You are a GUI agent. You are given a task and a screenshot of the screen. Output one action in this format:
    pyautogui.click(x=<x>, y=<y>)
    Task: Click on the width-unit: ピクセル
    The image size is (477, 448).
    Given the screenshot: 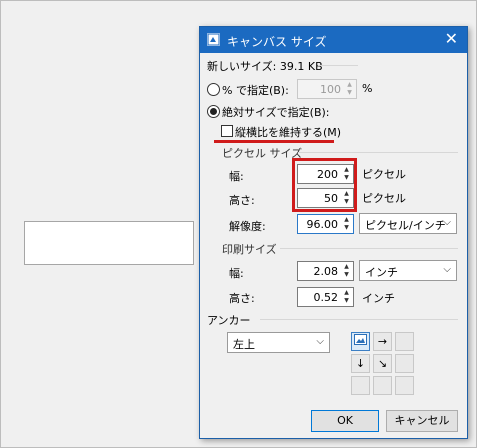 What is the action you would take?
    pyautogui.click(x=384, y=174)
    